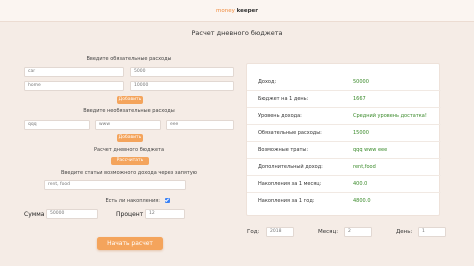 This screenshot has width=474, height=266. I want to click on result-key: Обязательные расходы:, so click(290, 133).